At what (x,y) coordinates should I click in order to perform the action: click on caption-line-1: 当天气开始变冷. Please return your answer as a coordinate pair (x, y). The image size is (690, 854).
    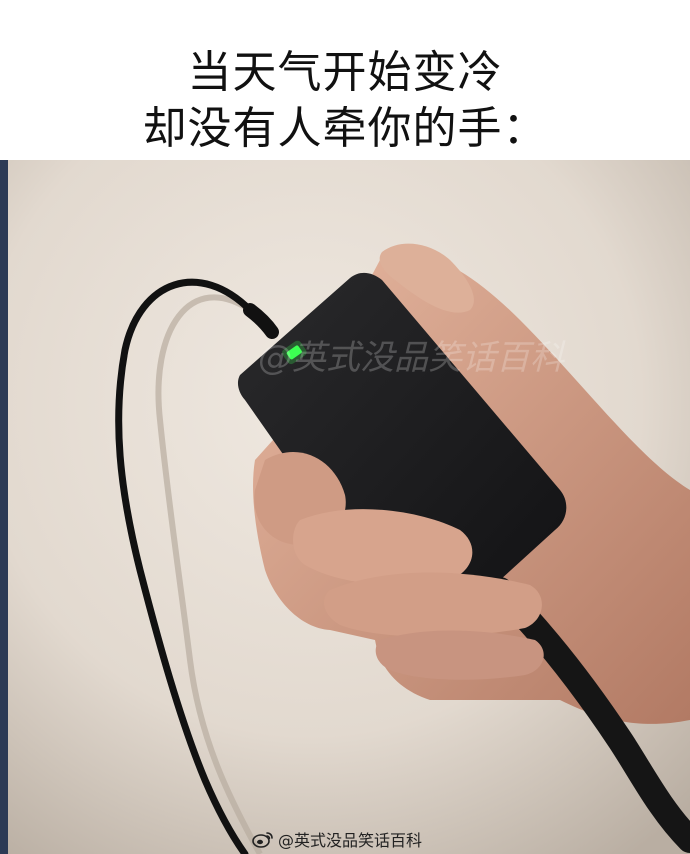
    Looking at the image, I should click on (345, 72).